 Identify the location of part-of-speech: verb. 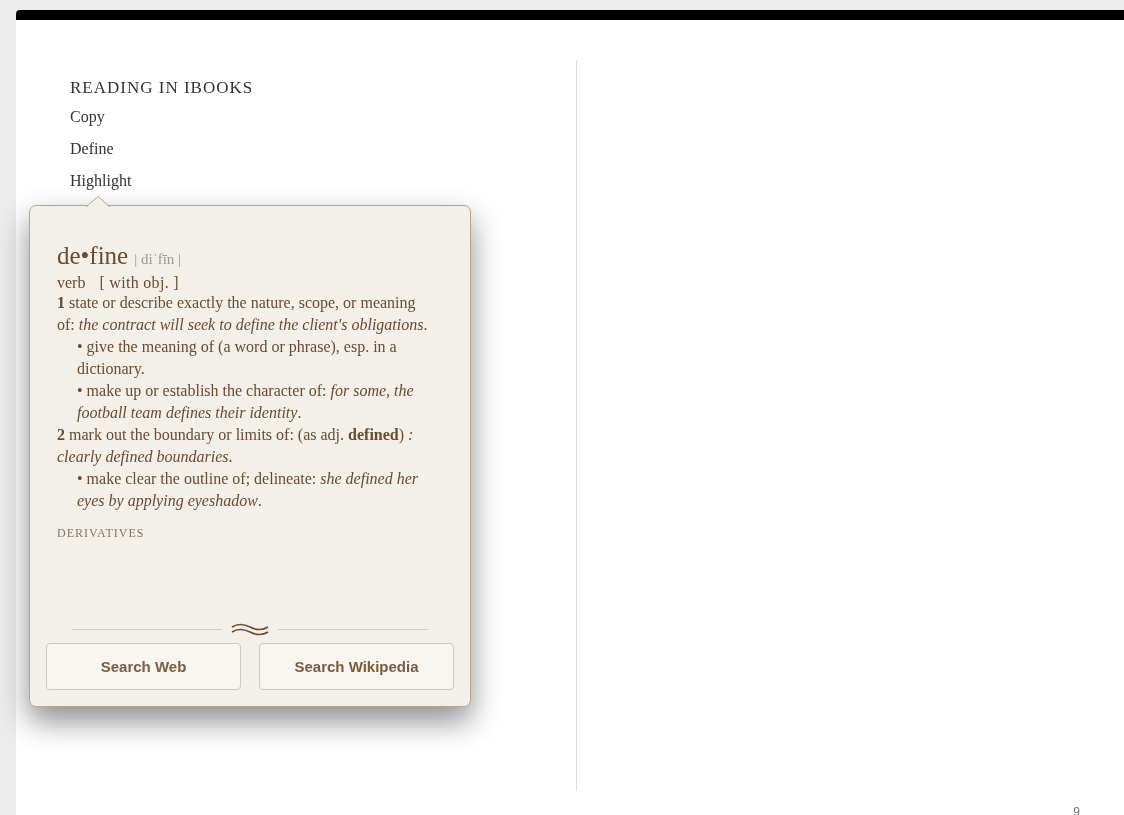
(71, 283).